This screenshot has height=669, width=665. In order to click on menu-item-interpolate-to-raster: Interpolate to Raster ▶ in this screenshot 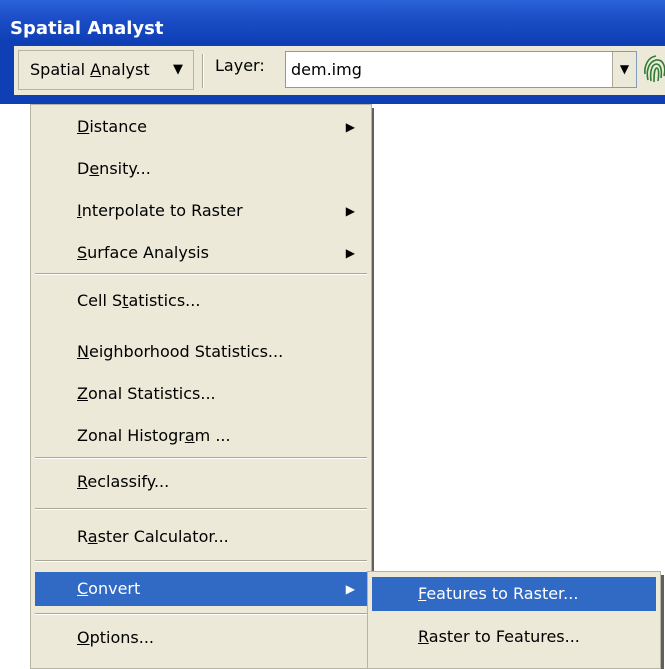, I will do `click(201, 211)`.